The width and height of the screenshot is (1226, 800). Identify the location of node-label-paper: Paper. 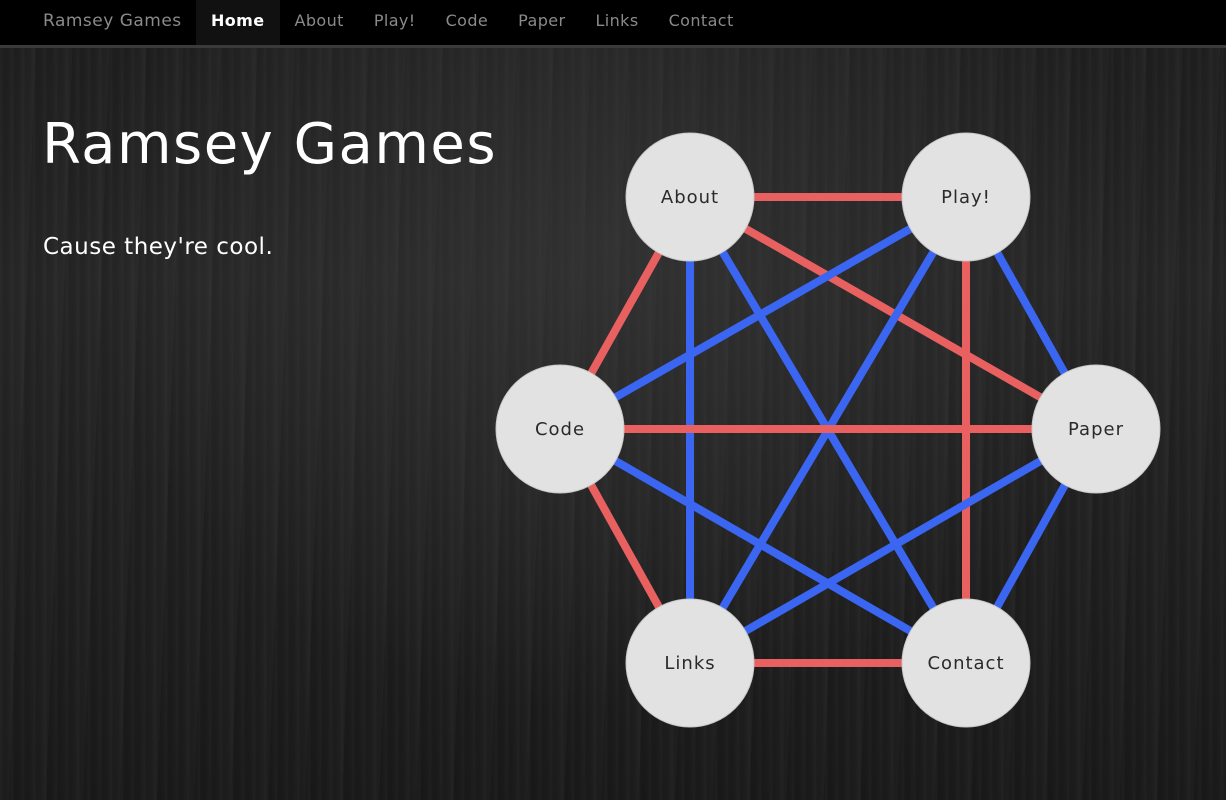
(1096, 429).